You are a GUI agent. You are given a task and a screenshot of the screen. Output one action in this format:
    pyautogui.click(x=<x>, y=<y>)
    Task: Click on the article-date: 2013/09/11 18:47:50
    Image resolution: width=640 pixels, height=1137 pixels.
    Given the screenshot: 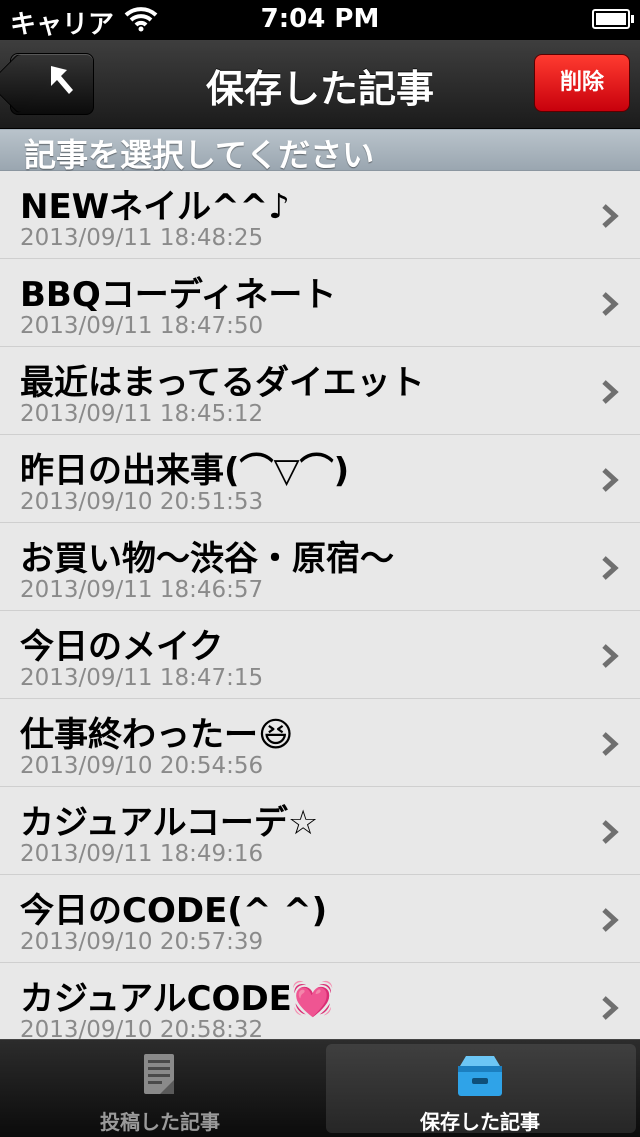 What is the action you would take?
    pyautogui.click(x=142, y=326)
    